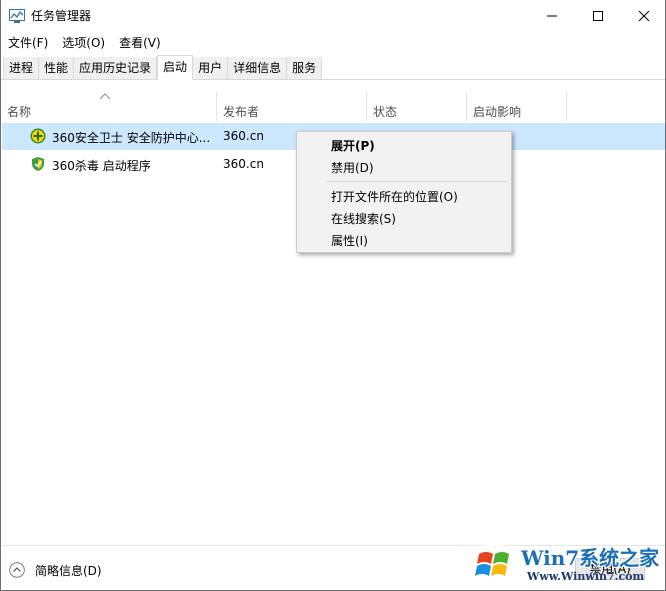  I want to click on row-name: 360杀毒 启动程序, so click(101, 166).